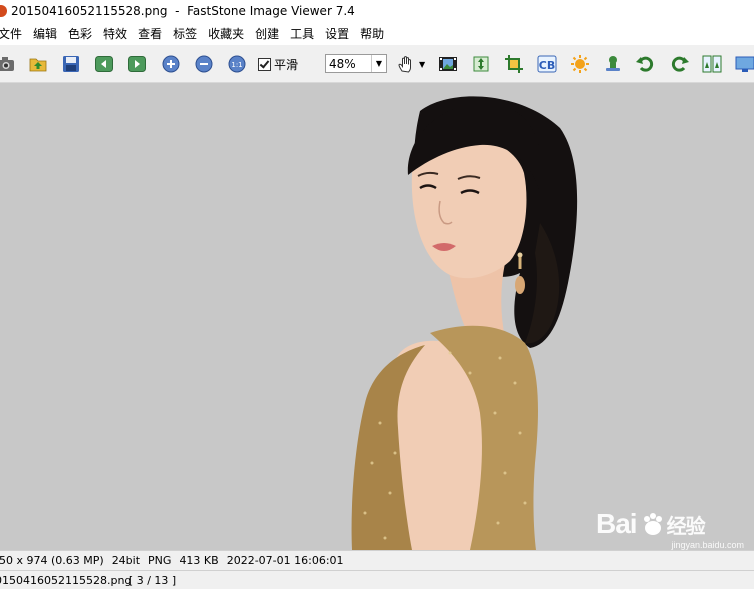 The width and height of the screenshot is (754, 589). Describe the element at coordinates (137, 64) in the screenshot. I see `next-icon` at that location.